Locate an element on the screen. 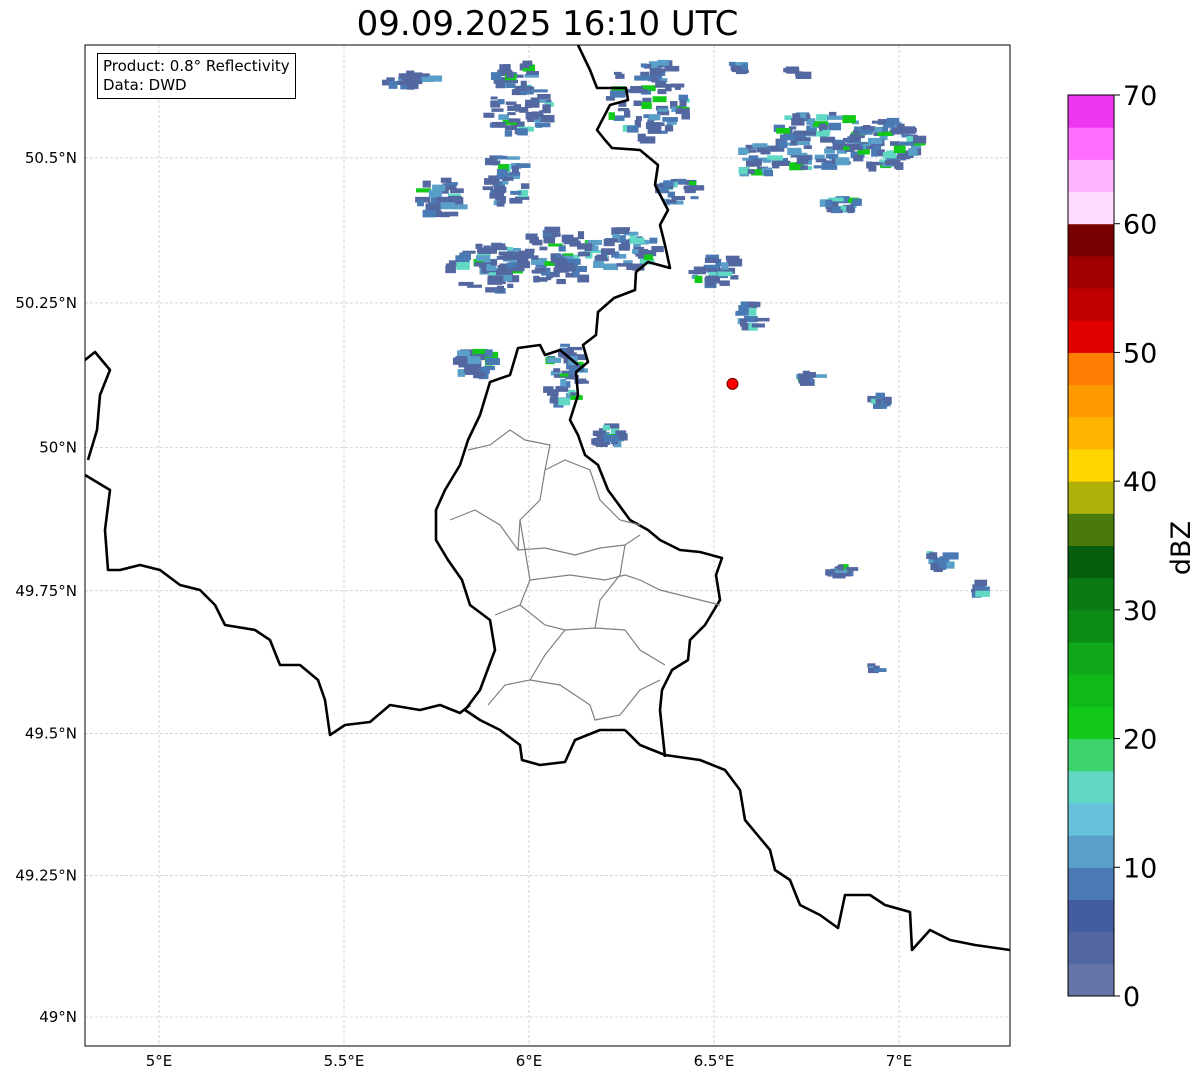  lon-tick-label: 6.5°E is located at coordinates (714, 1061).